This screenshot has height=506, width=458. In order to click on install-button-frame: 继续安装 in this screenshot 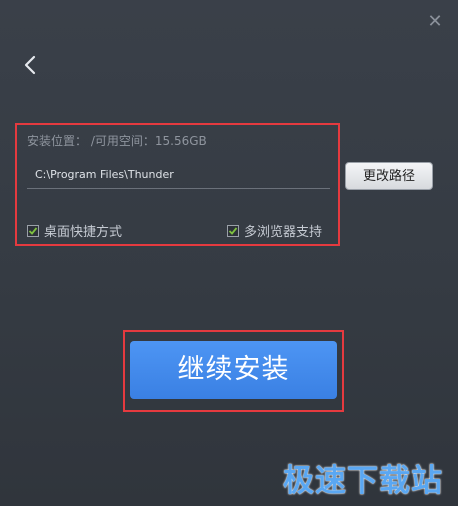, I will do `click(233, 371)`.